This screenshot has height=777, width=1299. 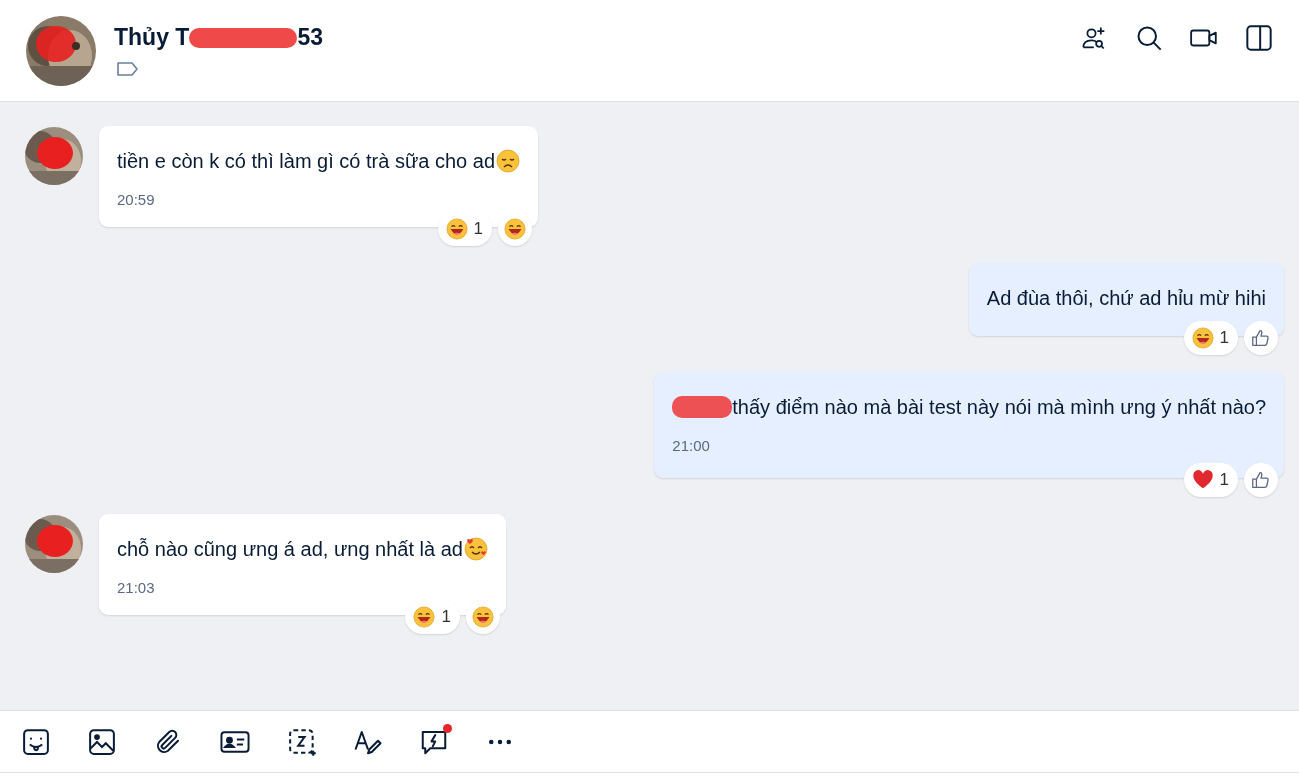 I want to click on message-time: 20:59, so click(x=136, y=199).